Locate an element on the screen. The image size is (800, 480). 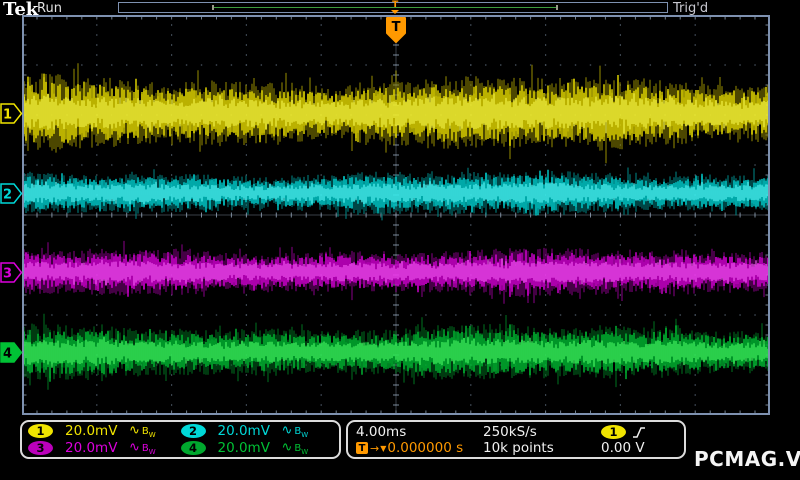
sample-rate: 250kS/s is located at coordinates (510, 432).